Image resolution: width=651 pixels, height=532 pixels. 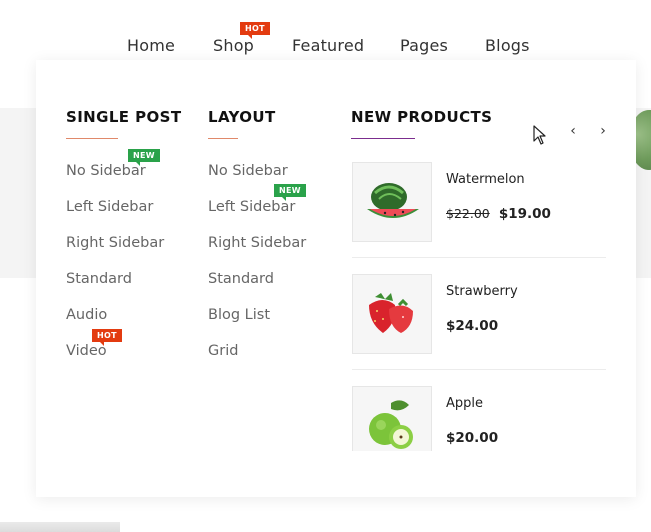 I want to click on product-card: Apple $20.00, so click(x=479, y=418).